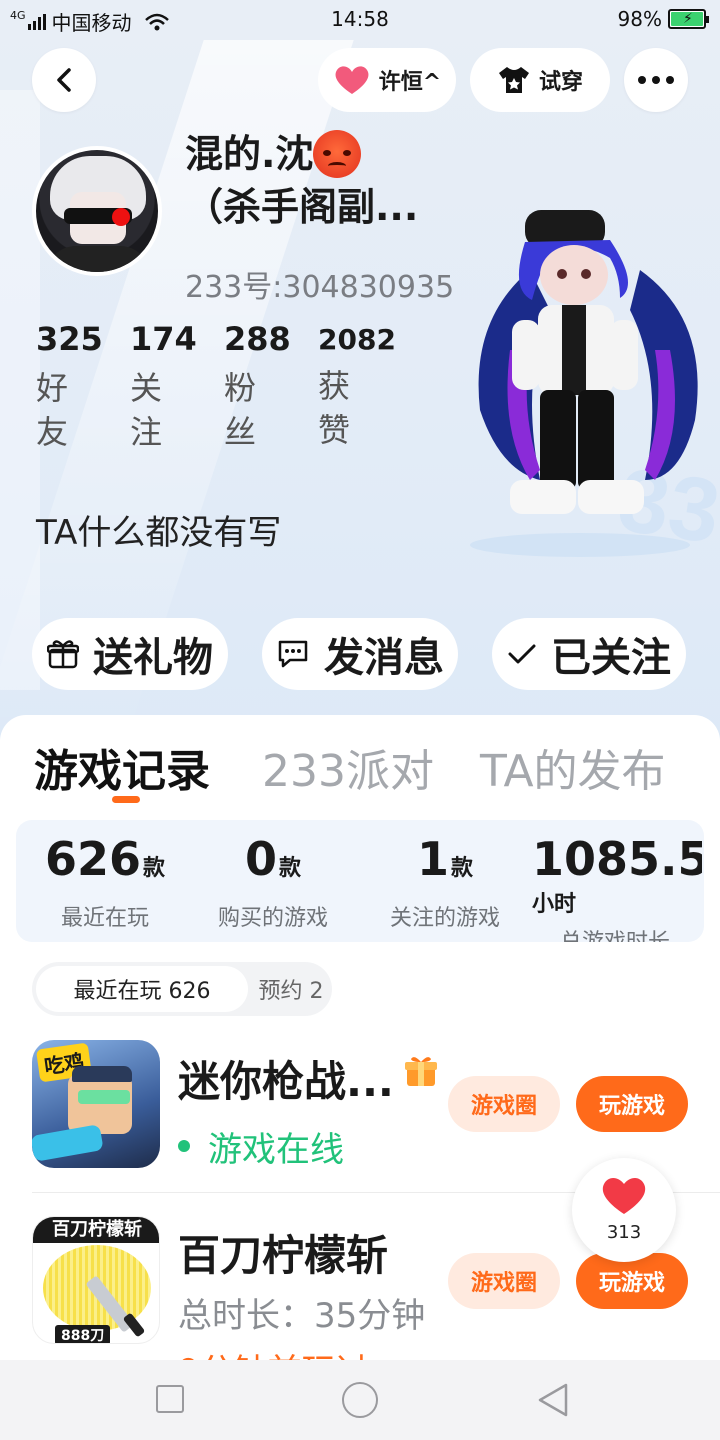 The width and height of the screenshot is (720, 1440). I want to click on game-icon-subtext: 888刀, so click(83, 1334).